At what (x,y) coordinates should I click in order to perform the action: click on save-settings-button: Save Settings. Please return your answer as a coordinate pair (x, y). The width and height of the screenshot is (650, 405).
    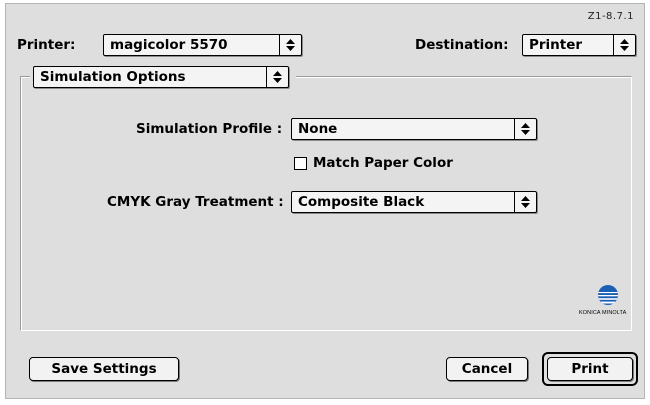
    Looking at the image, I should click on (104, 369).